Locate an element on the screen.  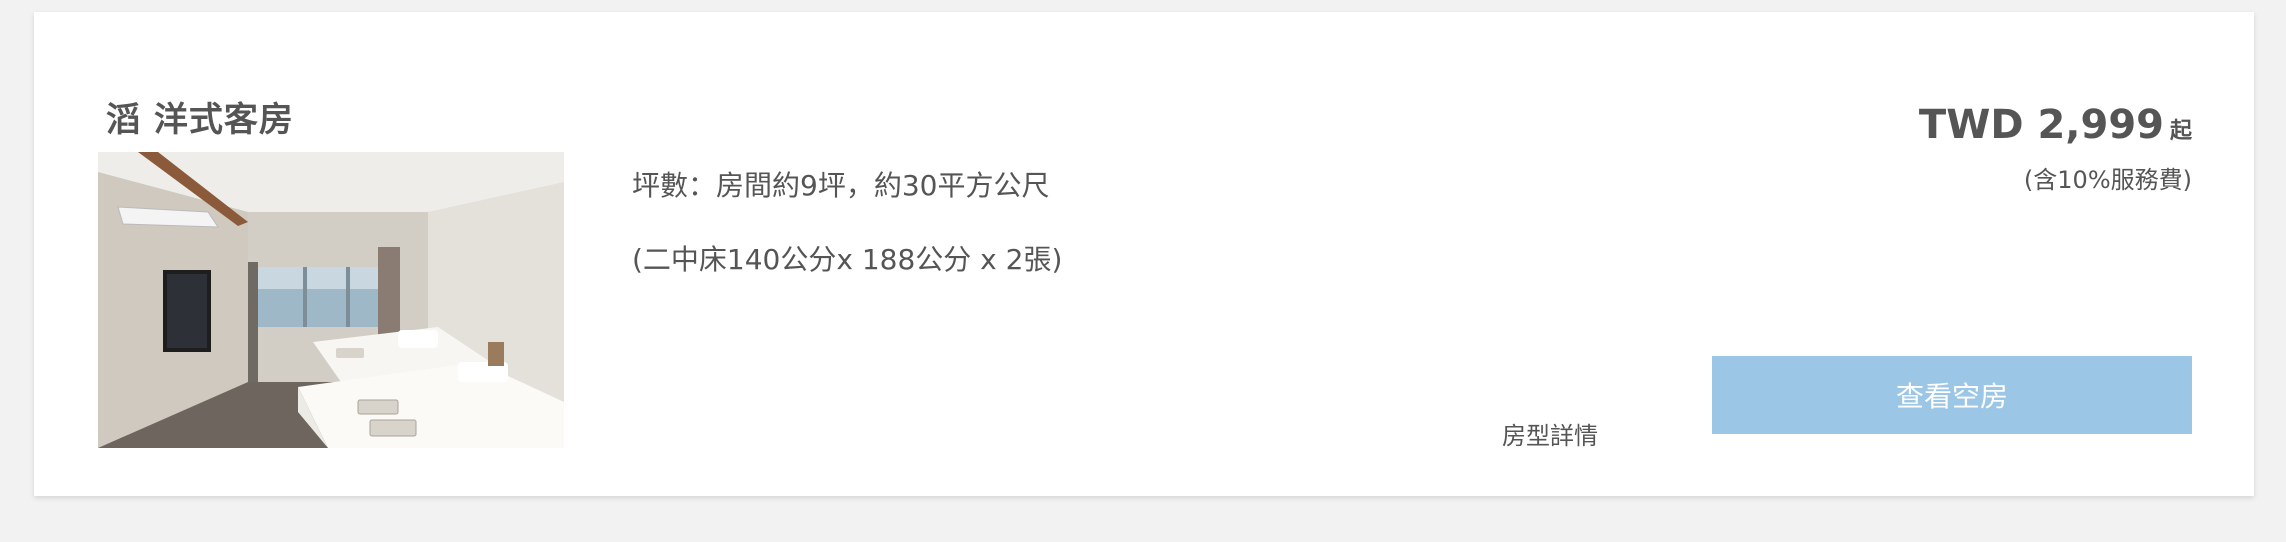
price-amount: TWD 2,999 is located at coordinates (2041, 125).